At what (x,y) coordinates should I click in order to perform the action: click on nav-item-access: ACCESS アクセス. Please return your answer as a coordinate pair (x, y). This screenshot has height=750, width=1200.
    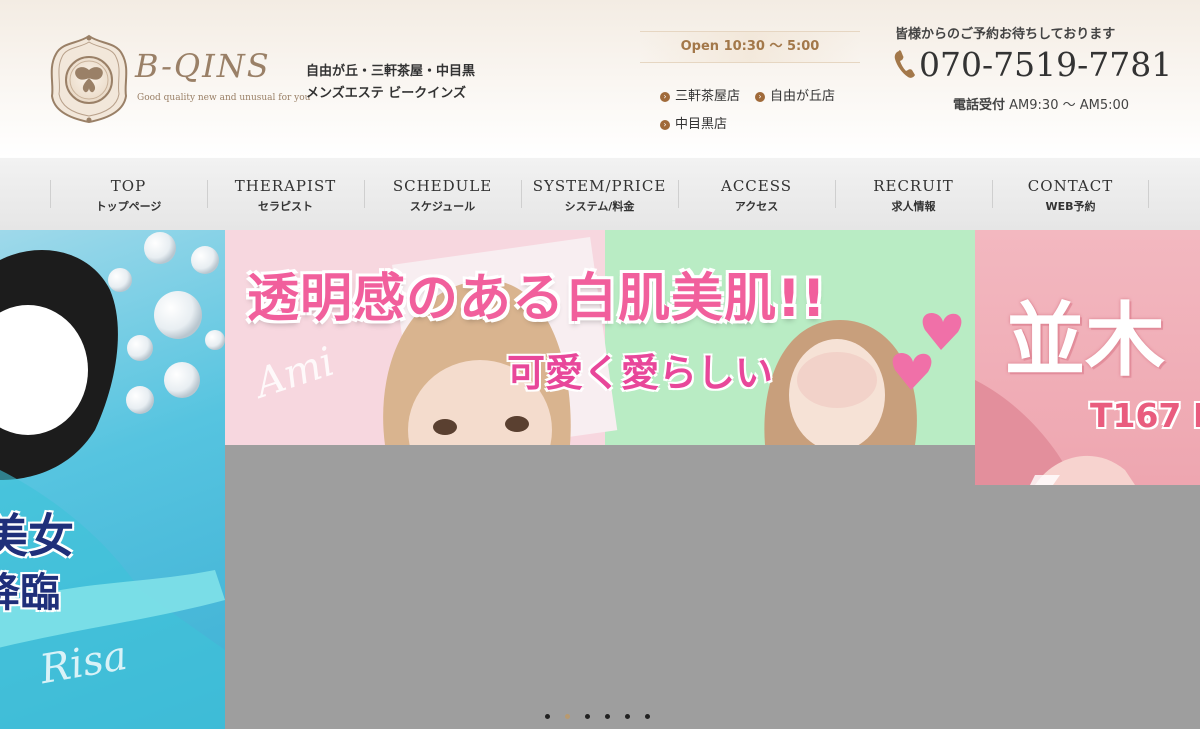
    Looking at the image, I should click on (756, 194).